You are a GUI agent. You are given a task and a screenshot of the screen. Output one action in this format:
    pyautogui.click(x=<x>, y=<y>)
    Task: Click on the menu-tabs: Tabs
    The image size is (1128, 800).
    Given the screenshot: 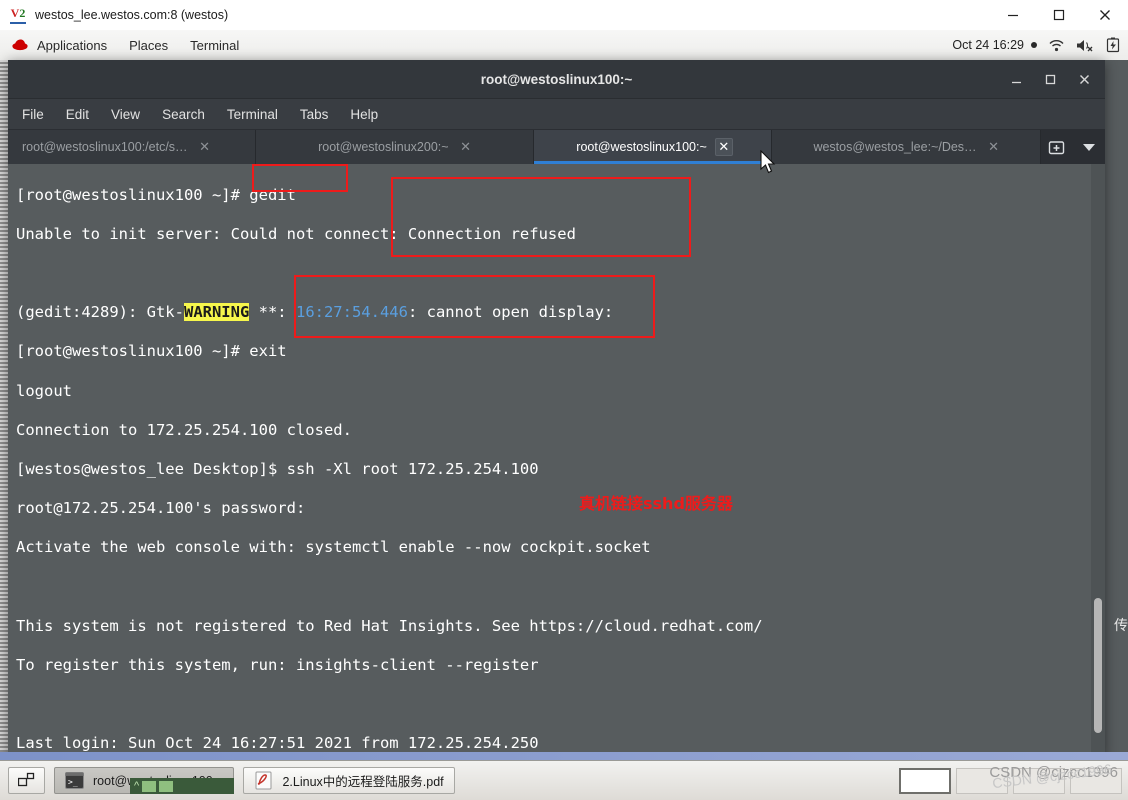 What is the action you would take?
    pyautogui.click(x=314, y=114)
    